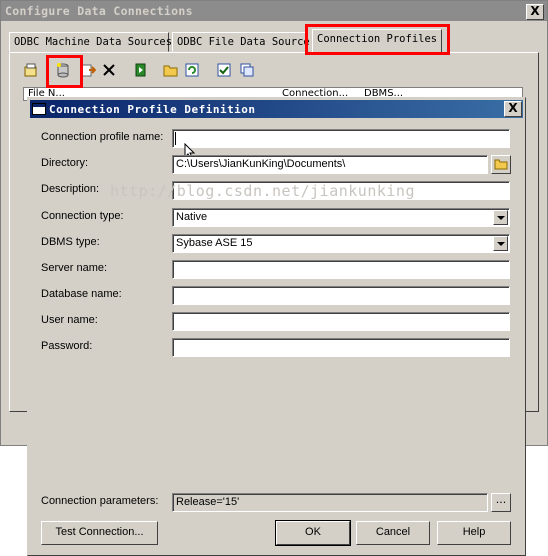 This screenshot has width=548, height=556. What do you see at coordinates (513, 109) in the screenshot?
I see `dialog-close-button: X` at bounding box center [513, 109].